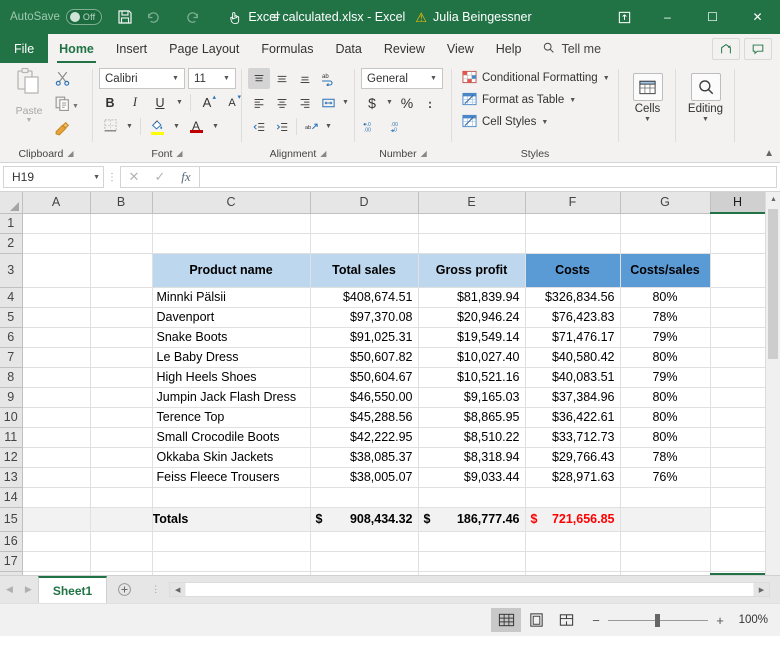 Image resolution: width=780 pixels, height=651 pixels. Describe the element at coordinates (121, 561) in the screenshot. I see `cell-b17` at that location.